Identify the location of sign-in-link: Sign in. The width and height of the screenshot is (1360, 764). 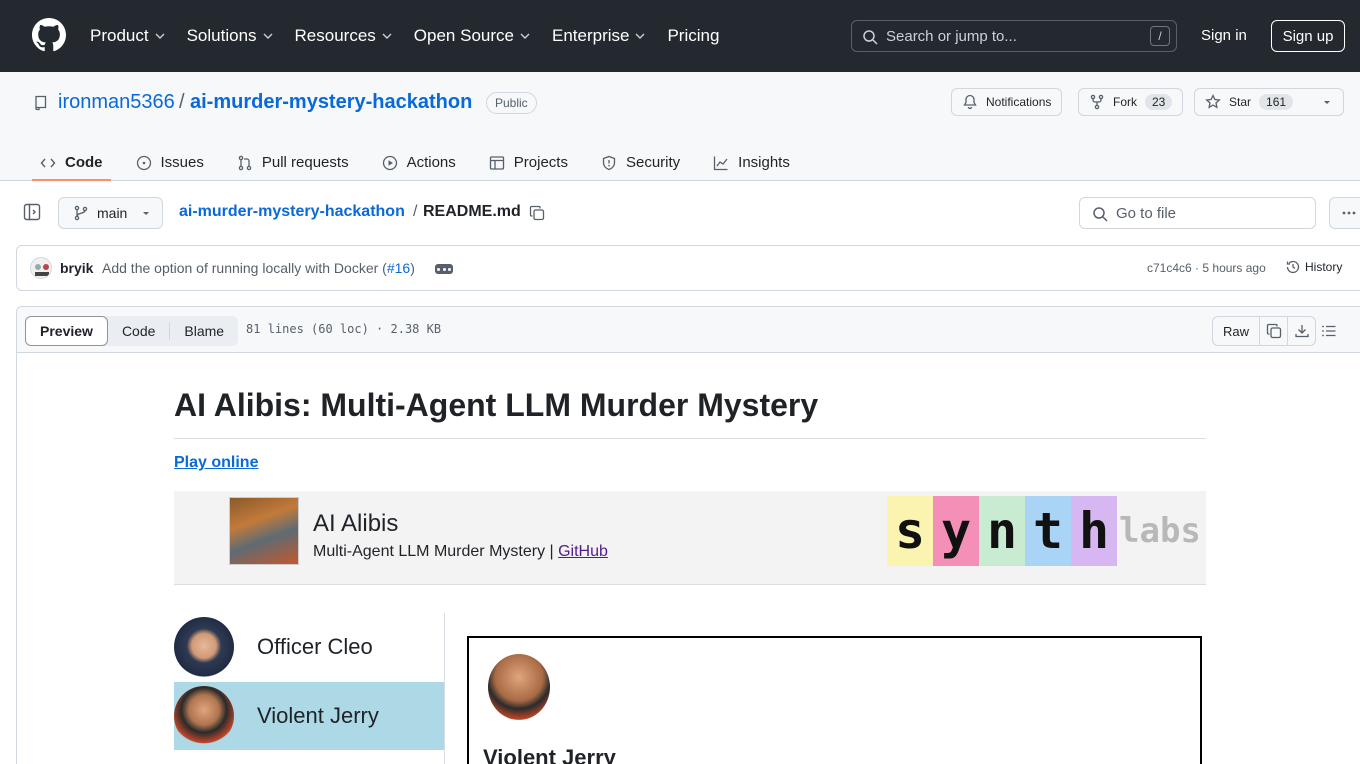
(1224, 35).